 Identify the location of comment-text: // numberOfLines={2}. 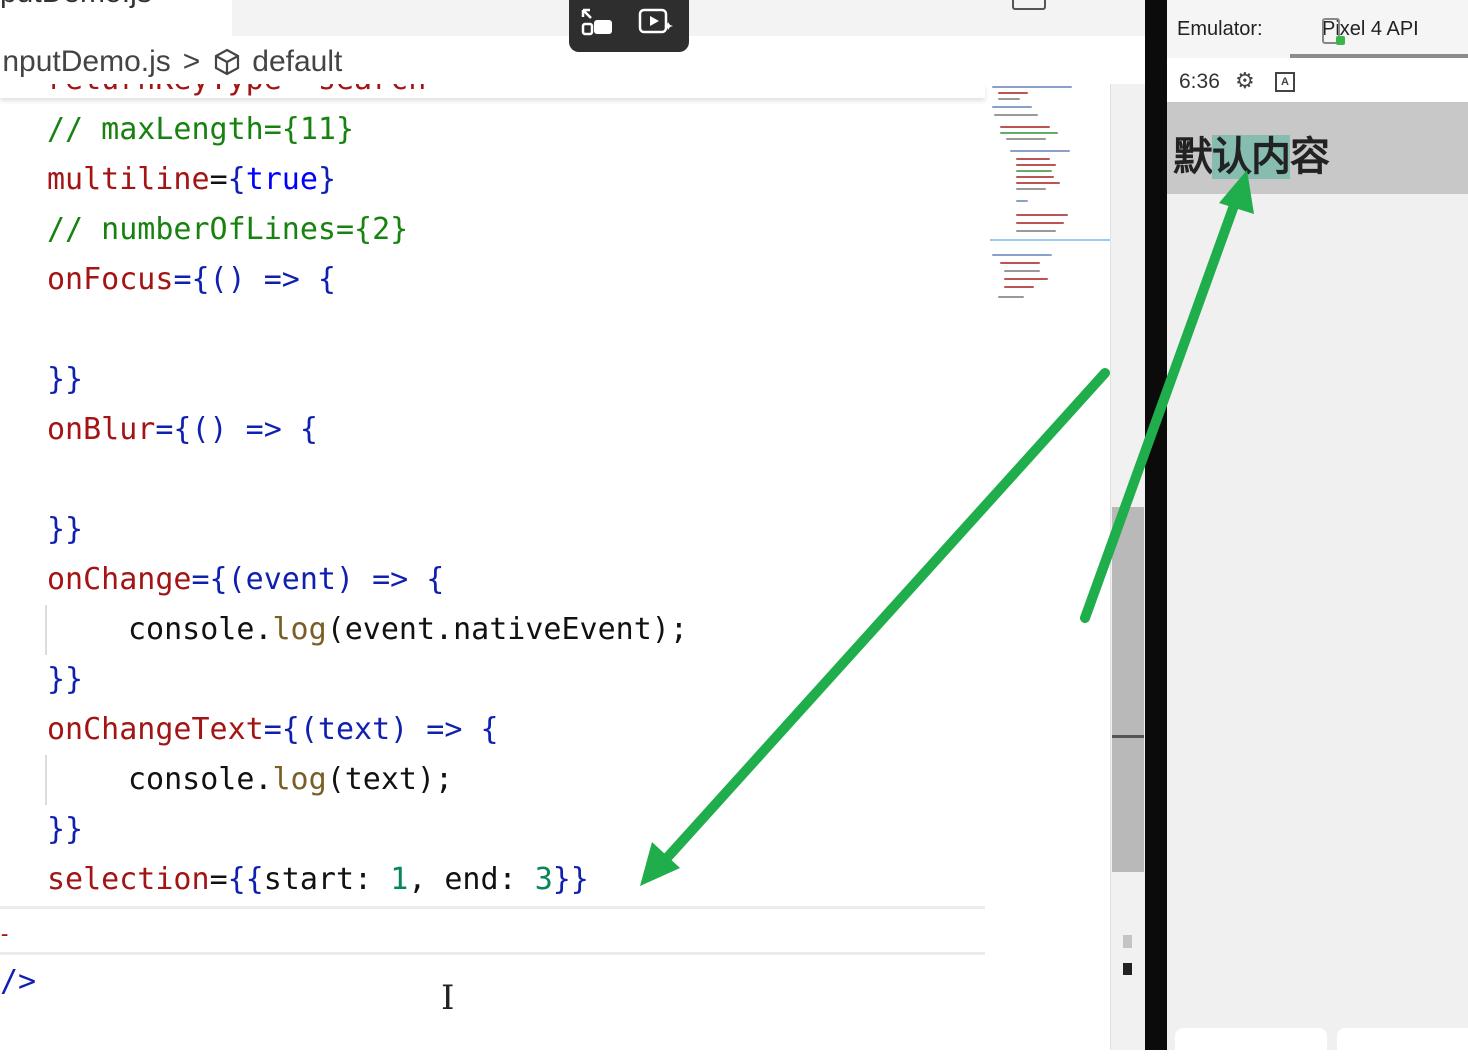
(228, 229).